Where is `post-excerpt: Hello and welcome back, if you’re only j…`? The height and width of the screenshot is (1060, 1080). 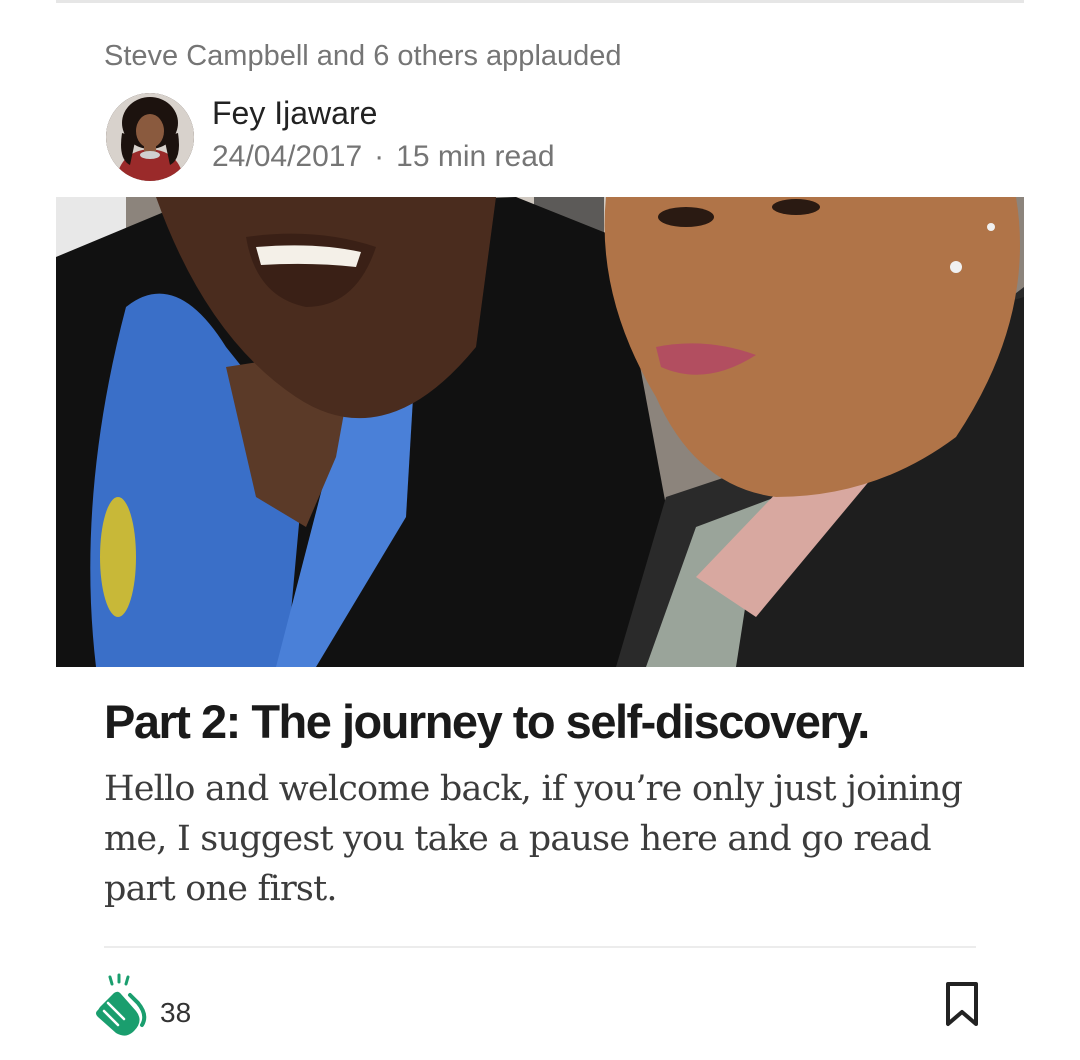 post-excerpt: Hello and welcome back, if you’re only j… is located at coordinates (544, 839).